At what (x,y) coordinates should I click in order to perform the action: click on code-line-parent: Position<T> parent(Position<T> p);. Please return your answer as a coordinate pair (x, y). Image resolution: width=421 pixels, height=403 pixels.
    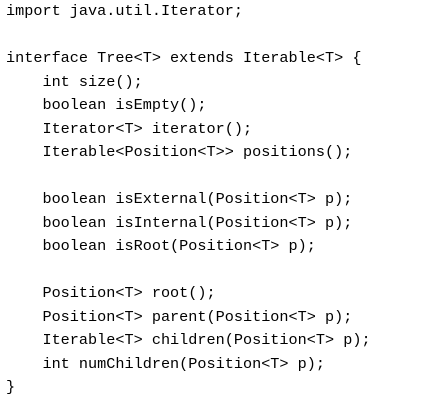
    Looking at the image, I should click on (179, 316).